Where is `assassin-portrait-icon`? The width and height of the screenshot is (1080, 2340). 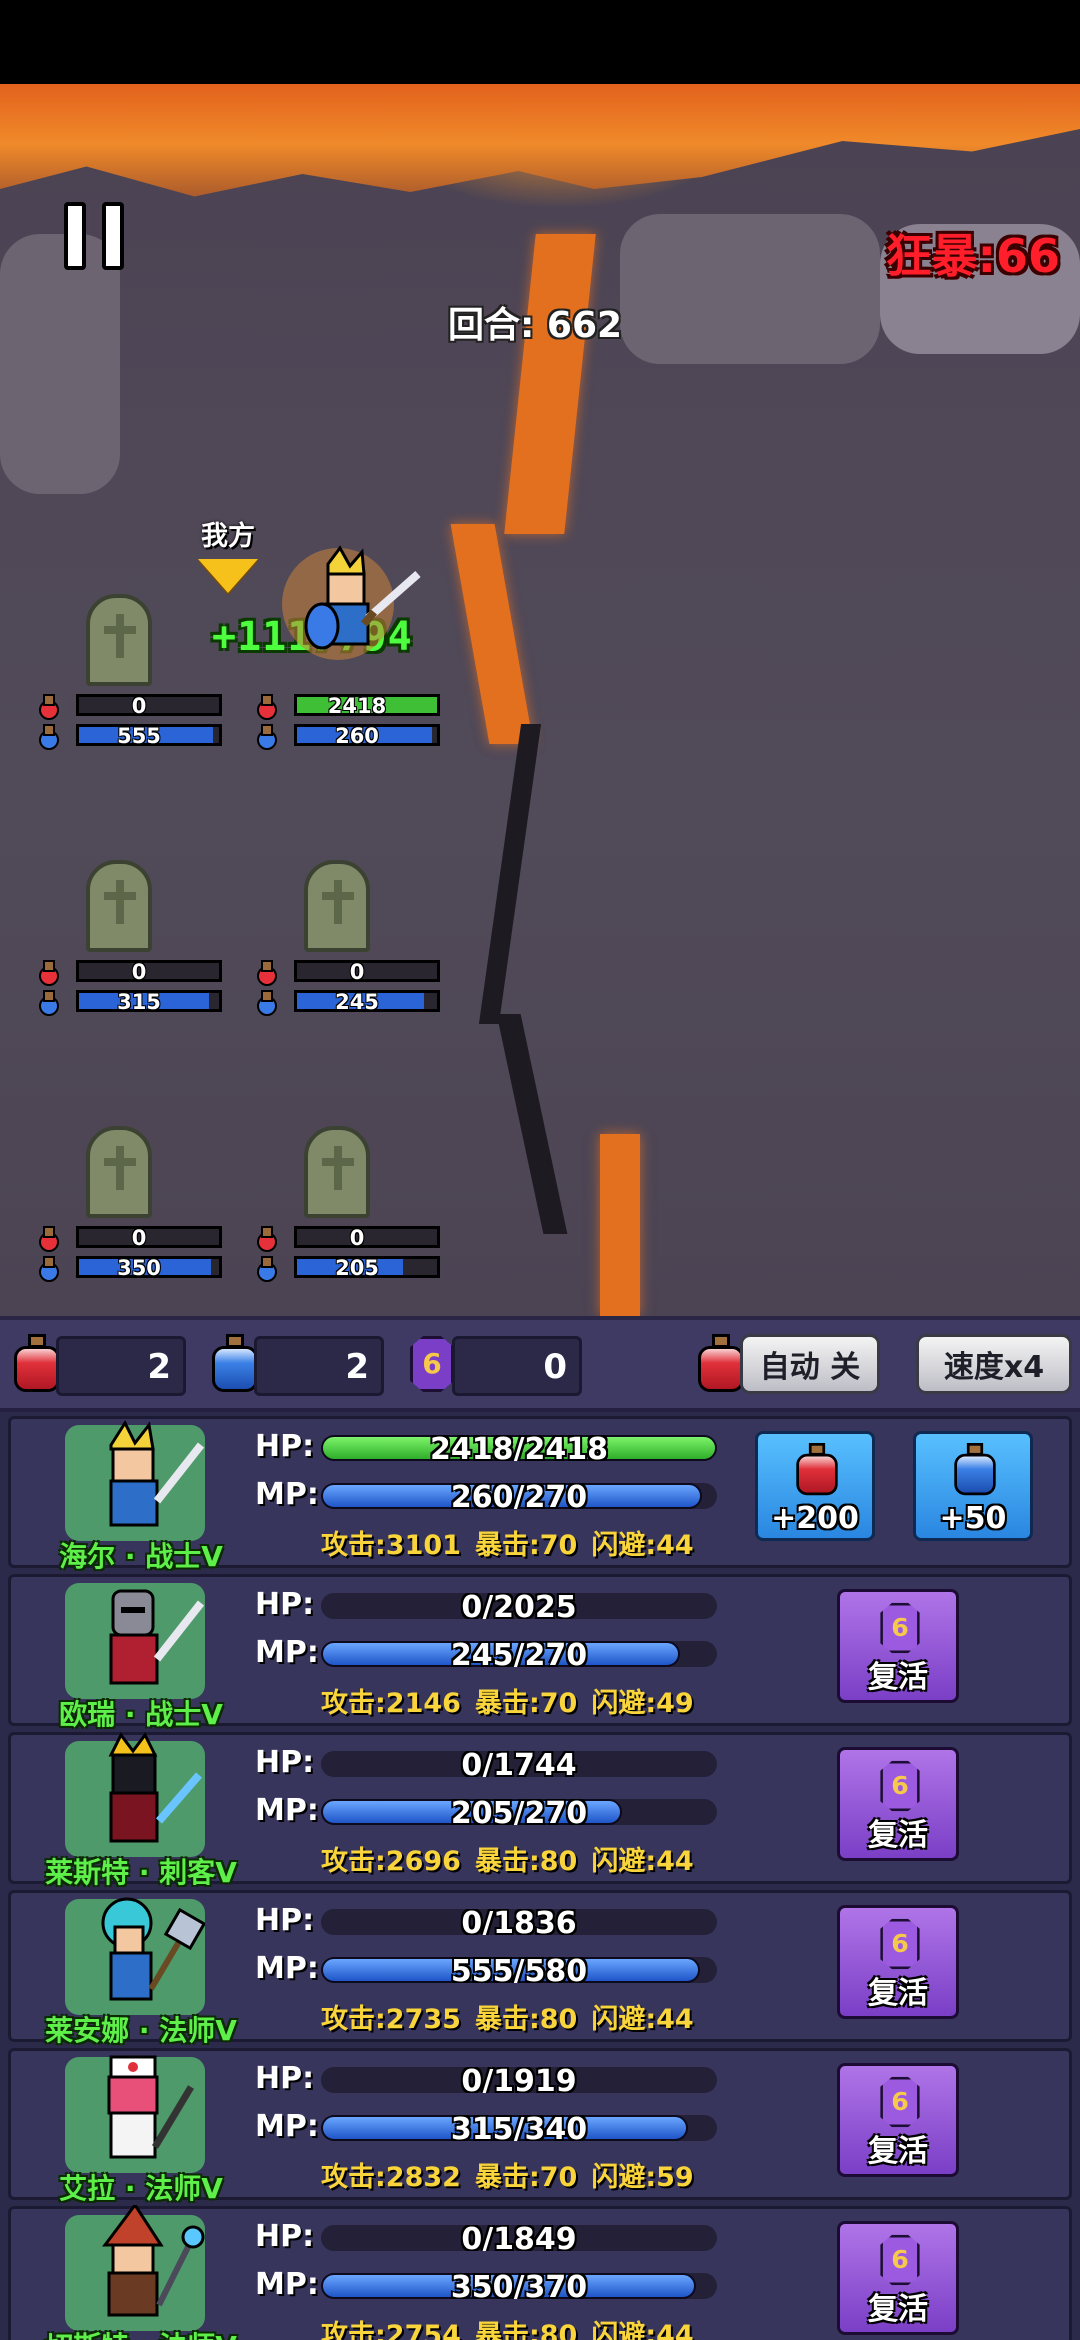 assassin-portrait-icon is located at coordinates (155, 1787).